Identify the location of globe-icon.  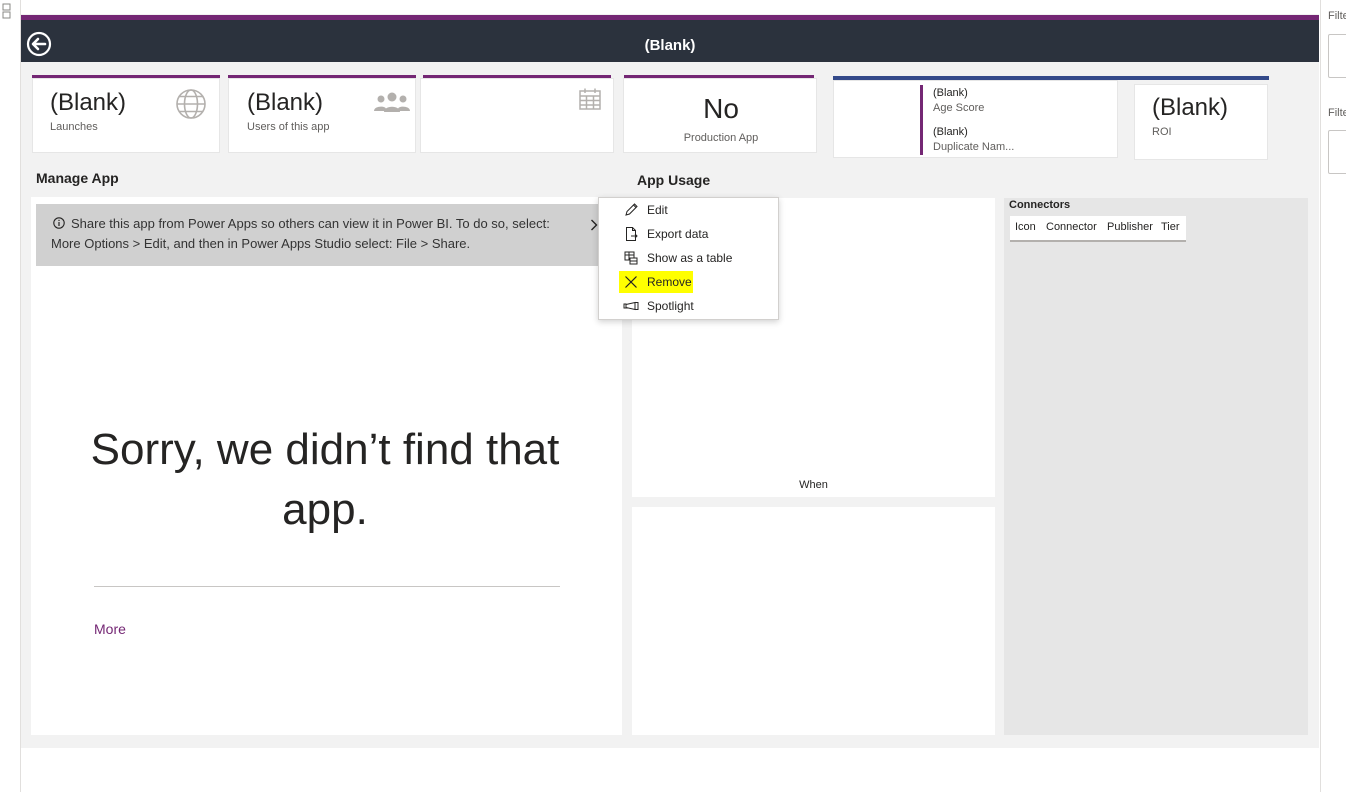
(191, 104).